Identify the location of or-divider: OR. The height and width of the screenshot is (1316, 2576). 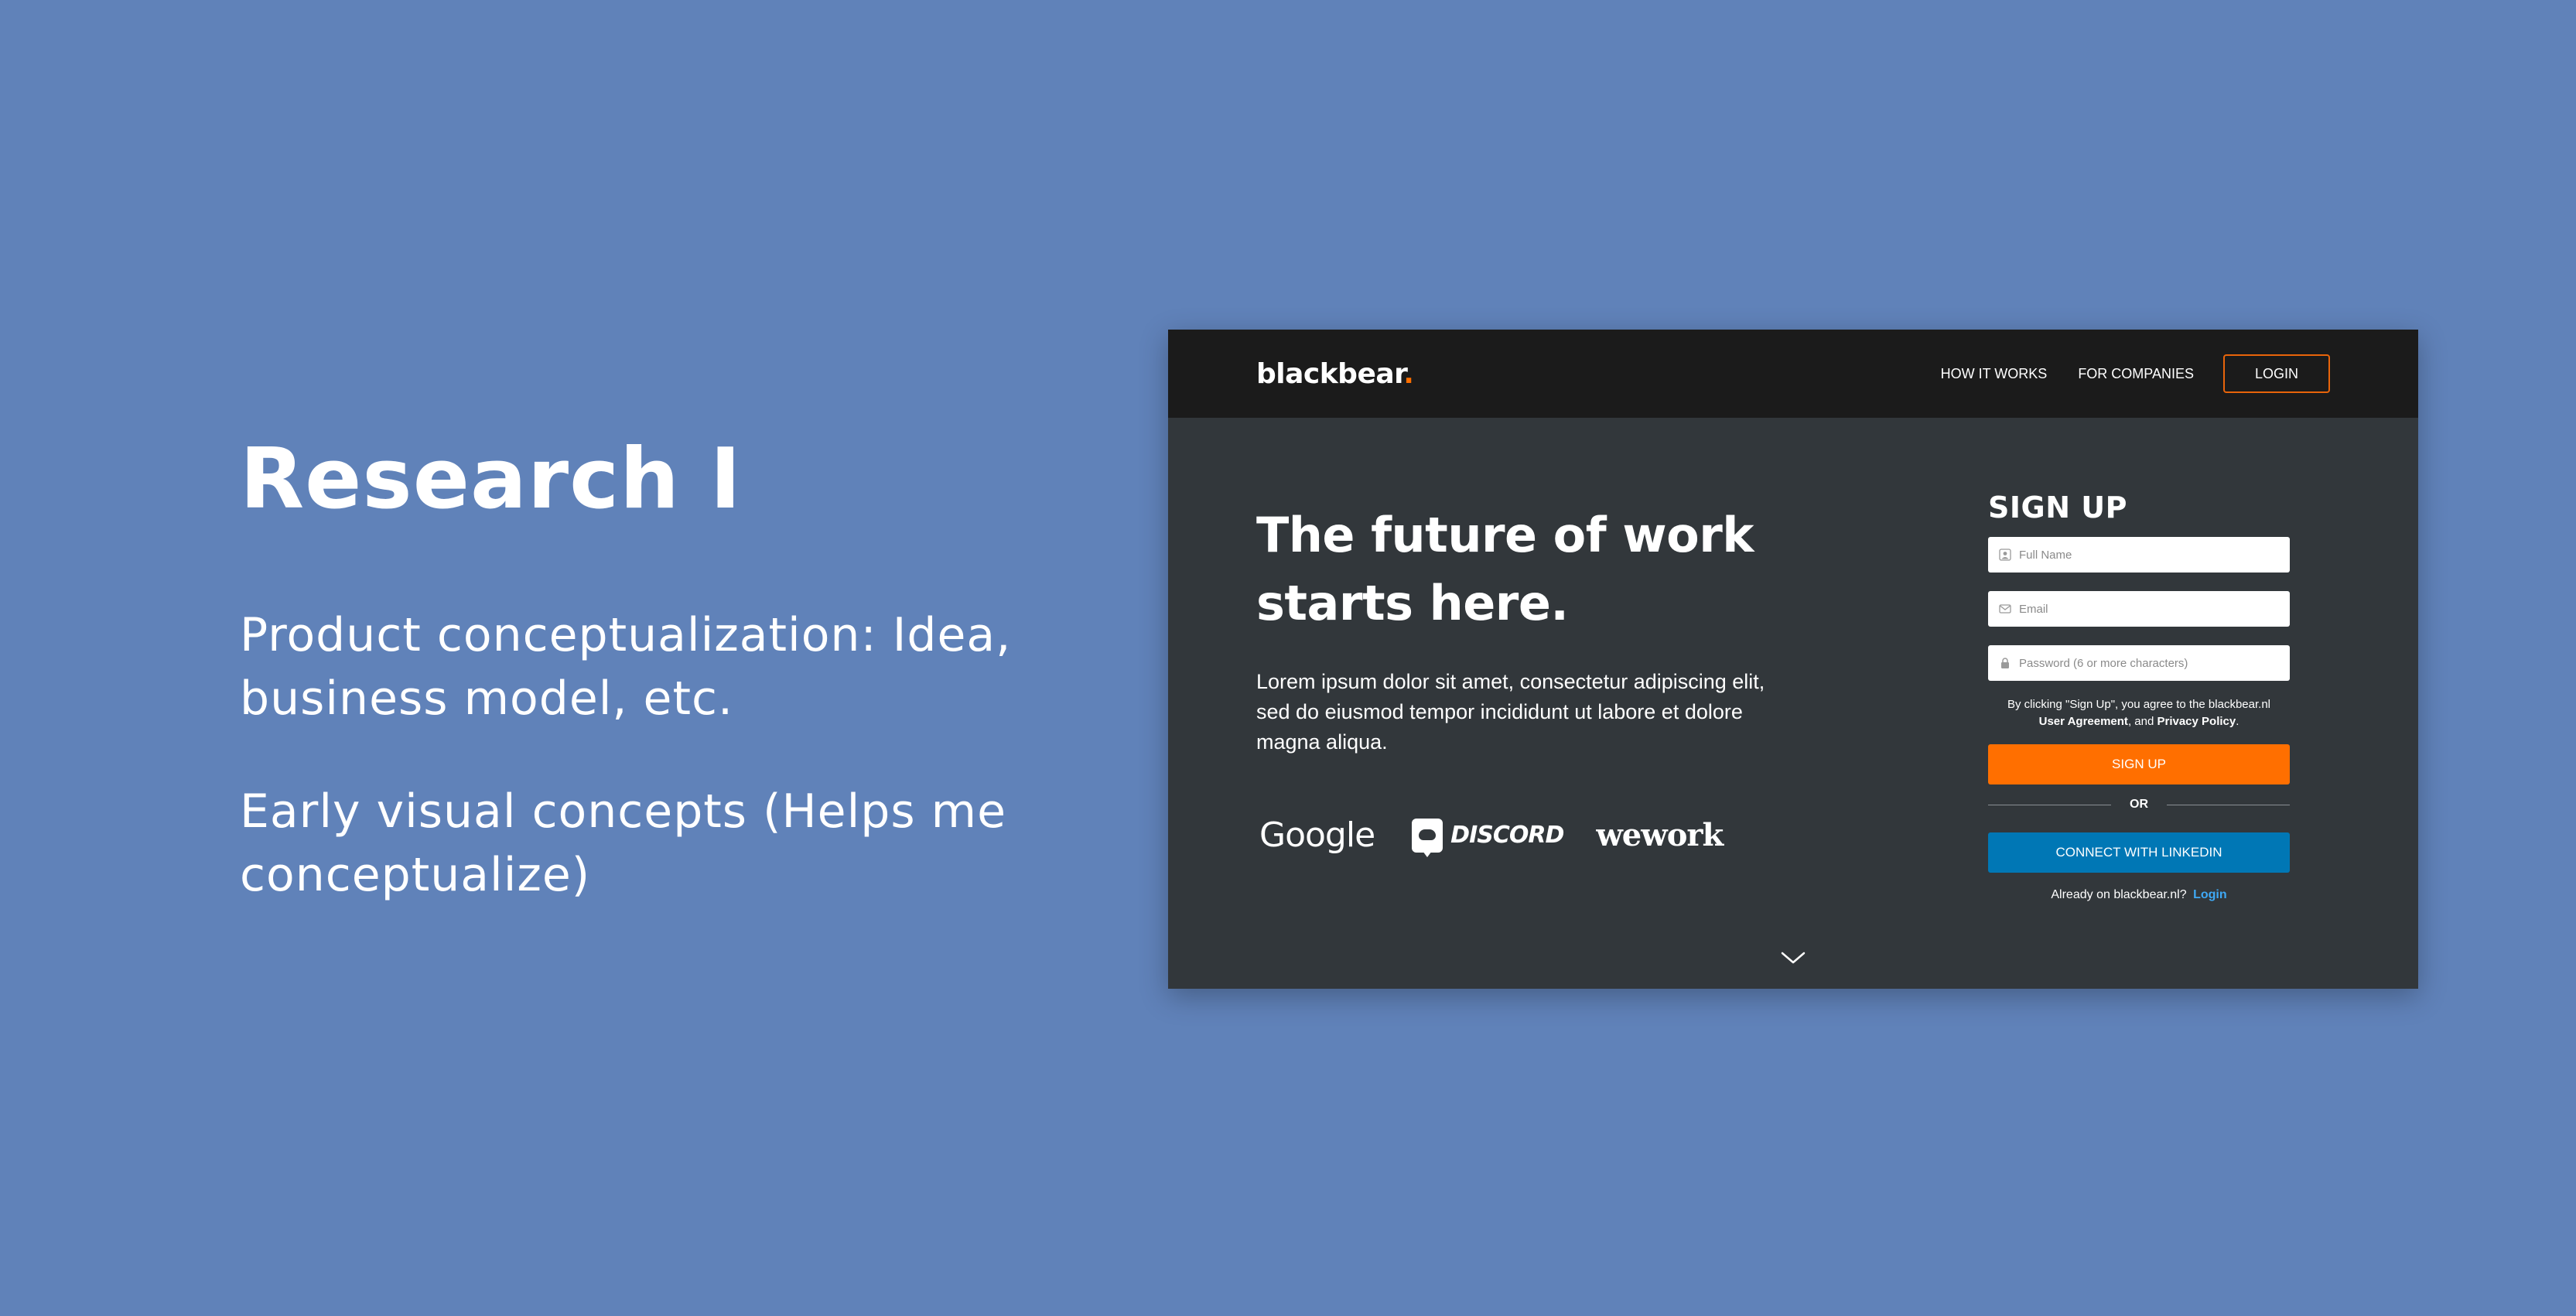
(2139, 805).